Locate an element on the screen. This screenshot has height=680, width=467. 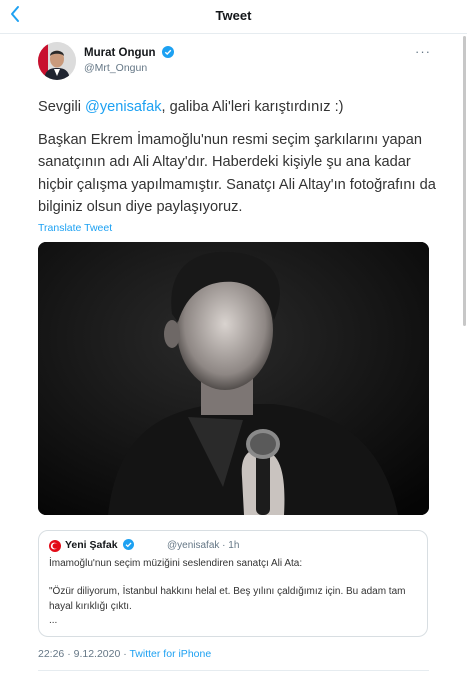
top-bar: Tweet is located at coordinates (233, 17).